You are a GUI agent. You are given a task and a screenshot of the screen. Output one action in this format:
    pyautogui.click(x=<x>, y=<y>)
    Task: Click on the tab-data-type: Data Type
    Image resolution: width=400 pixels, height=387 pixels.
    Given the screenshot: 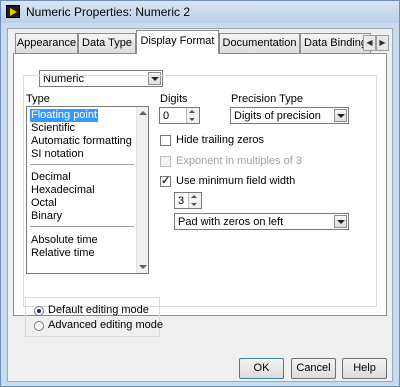 What is the action you would take?
    pyautogui.click(x=107, y=43)
    